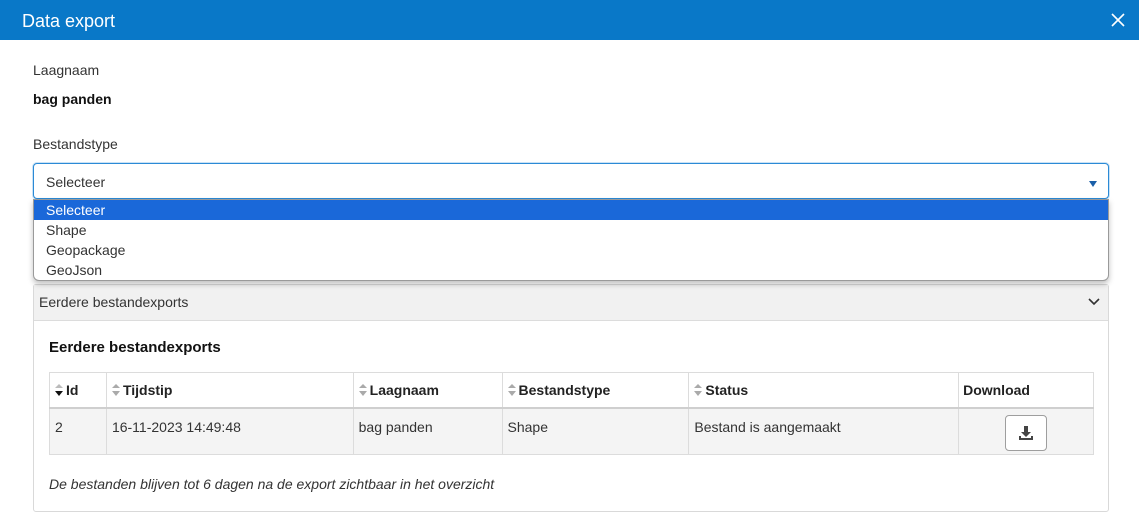  Describe the element at coordinates (66, 70) in the screenshot. I see `layer-name-label: Laagnaam` at that location.